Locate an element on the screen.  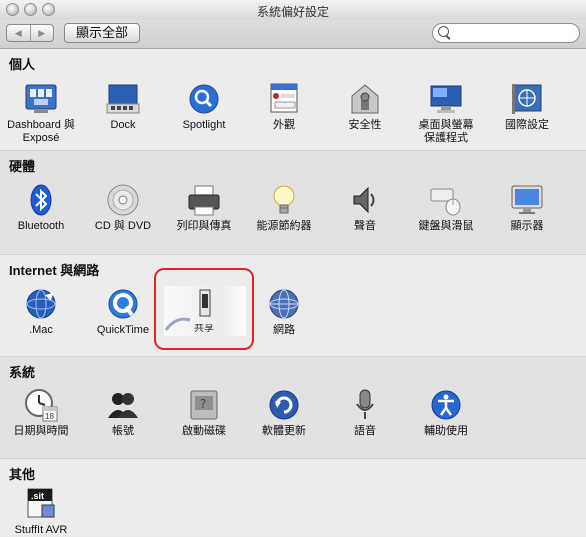
pane-date-time: 18 日期與時間 is located at coordinates (41, 413).